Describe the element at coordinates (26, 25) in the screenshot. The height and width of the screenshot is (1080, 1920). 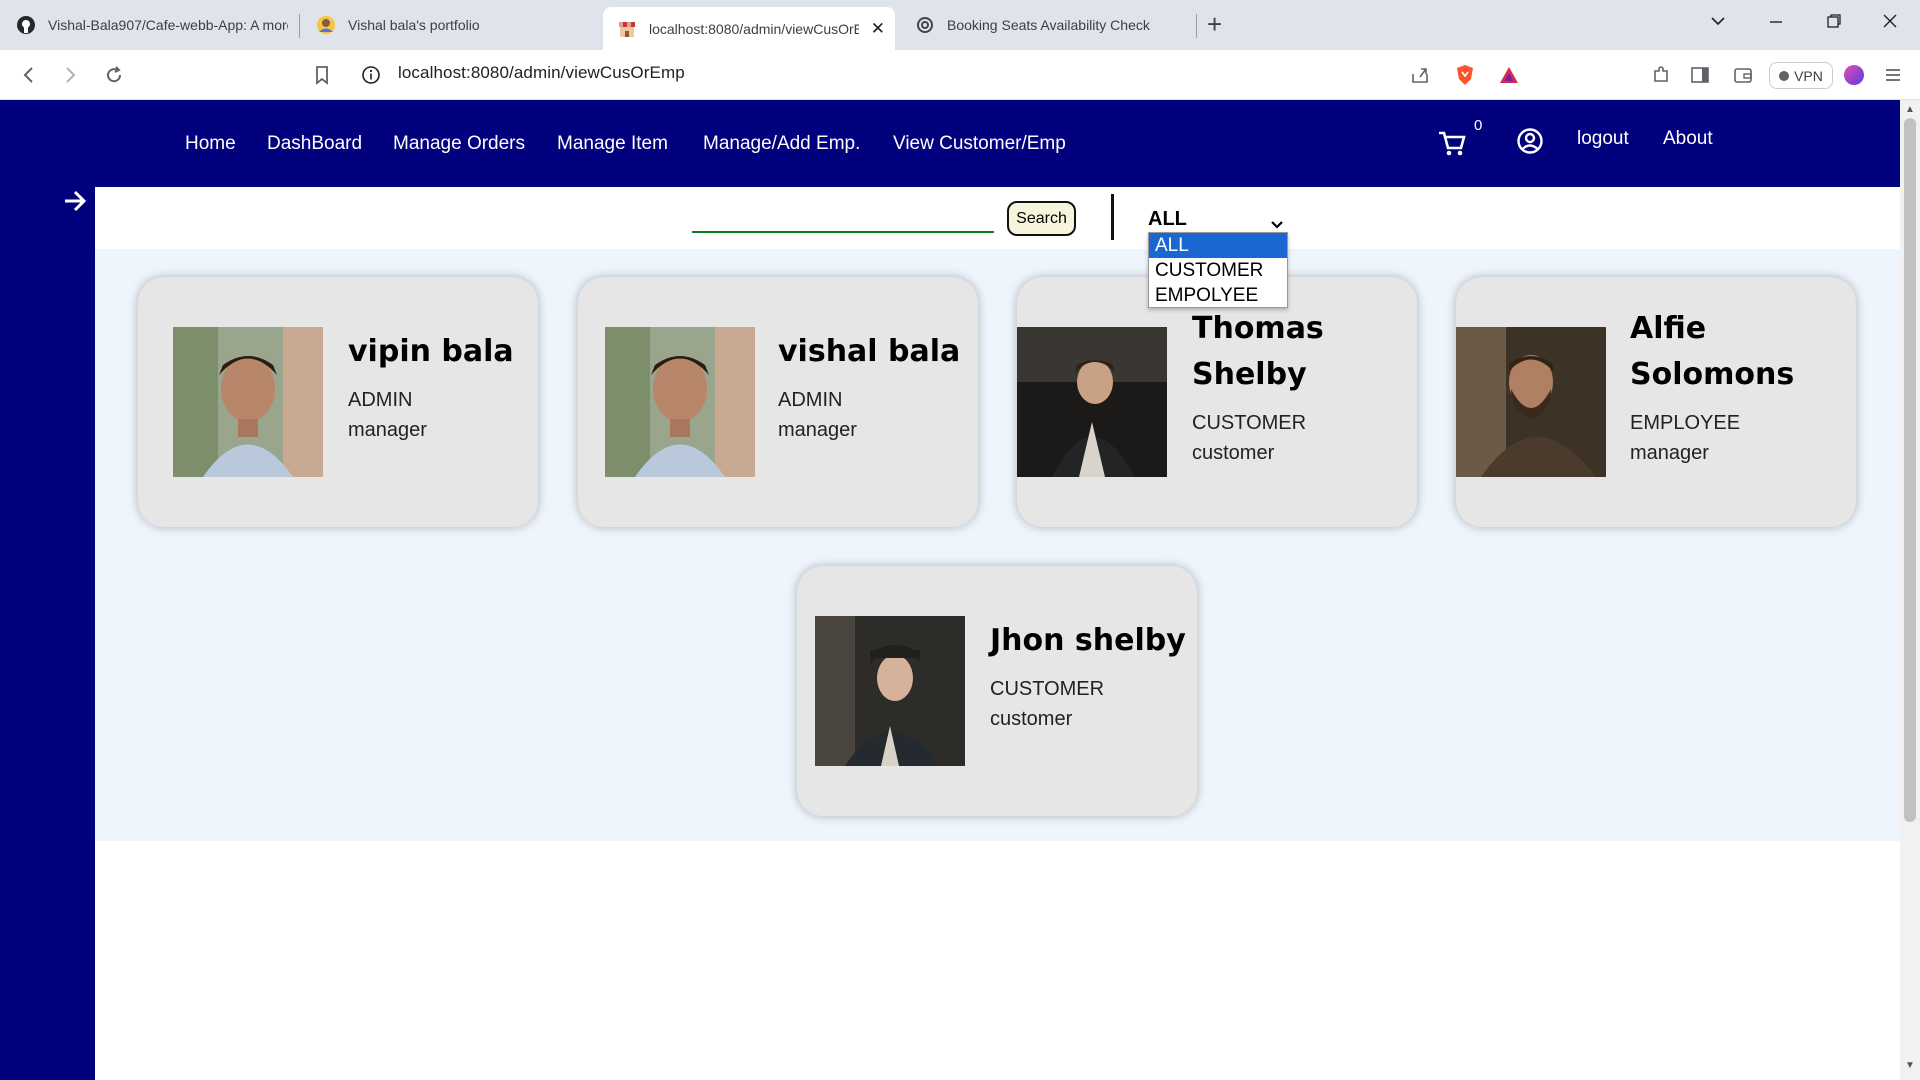
I see `github-icon` at that location.